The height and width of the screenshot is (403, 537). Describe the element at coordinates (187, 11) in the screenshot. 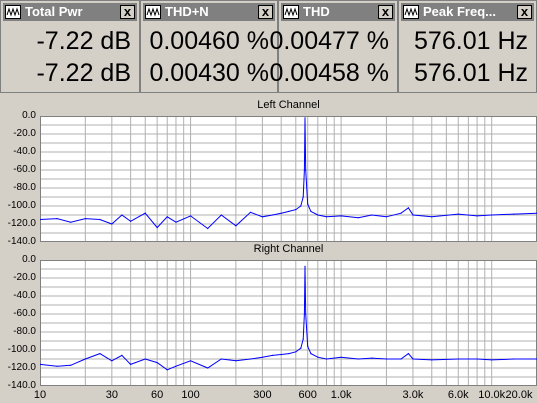

I see `meter-title: THD+N` at that location.